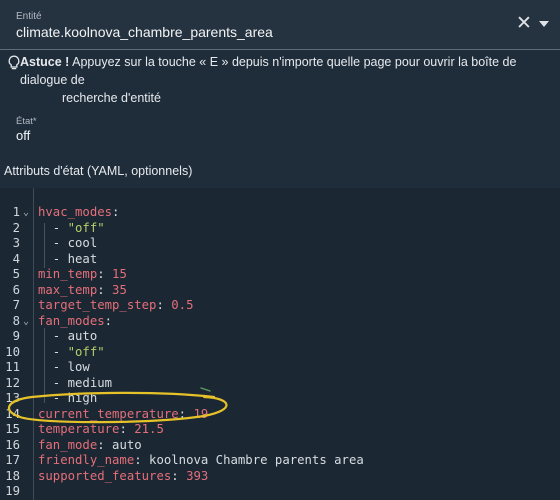 The width and height of the screenshot is (560, 500). Describe the element at coordinates (280, 398) in the screenshot. I see `code-line: 13 - high` at that location.